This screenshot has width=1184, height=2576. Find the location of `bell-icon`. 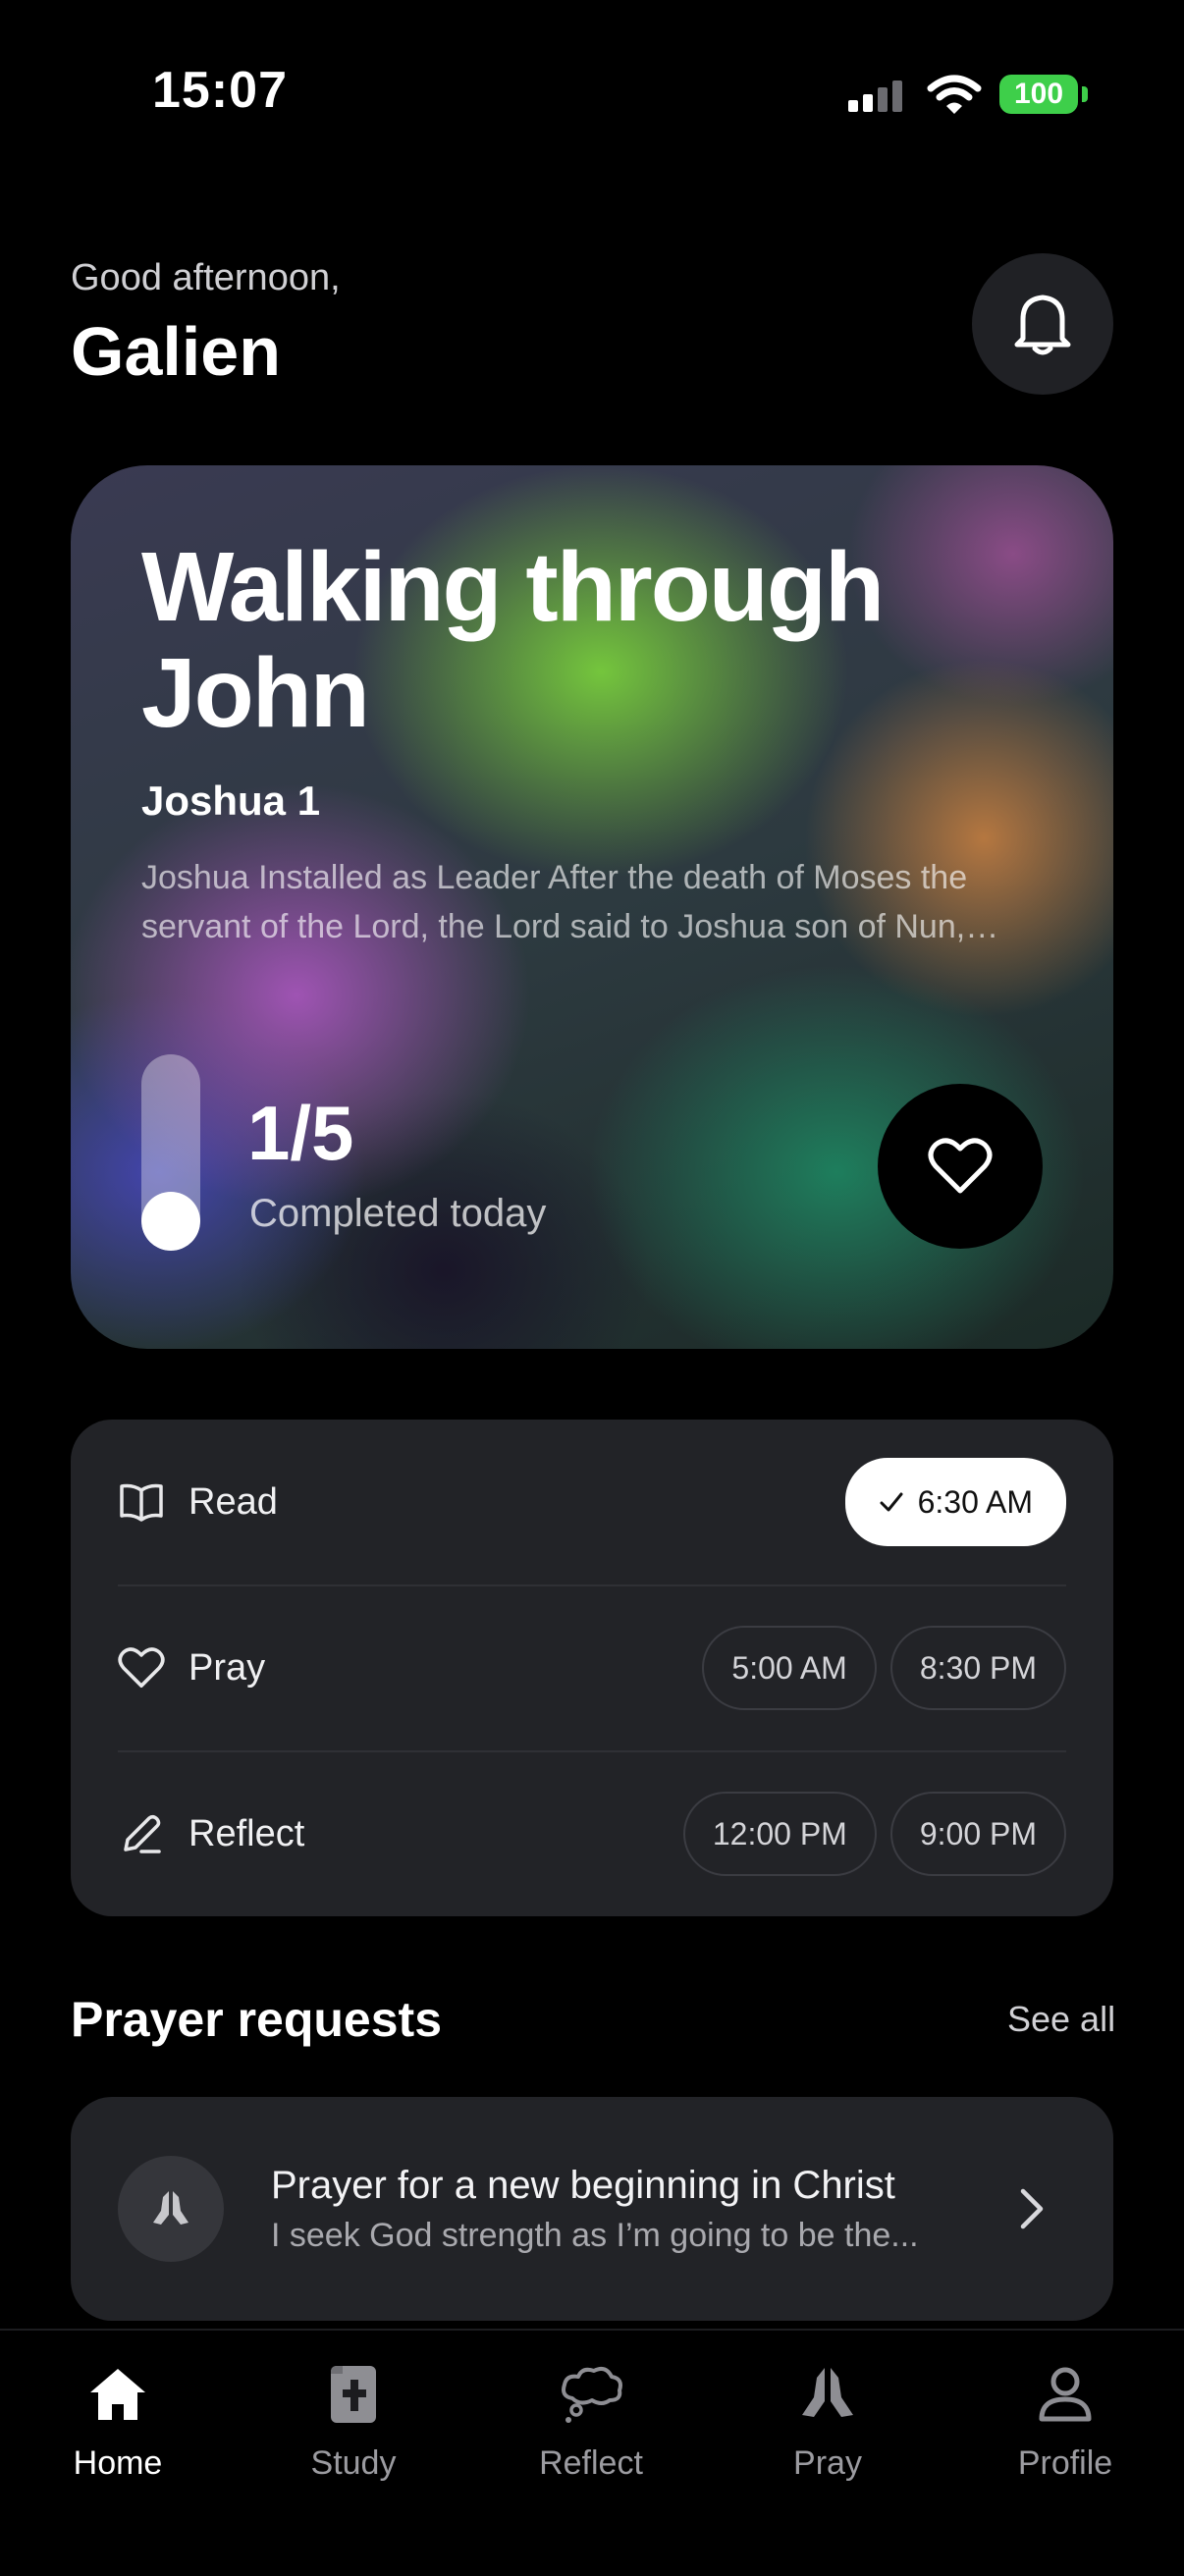

bell-icon is located at coordinates (1042, 325).